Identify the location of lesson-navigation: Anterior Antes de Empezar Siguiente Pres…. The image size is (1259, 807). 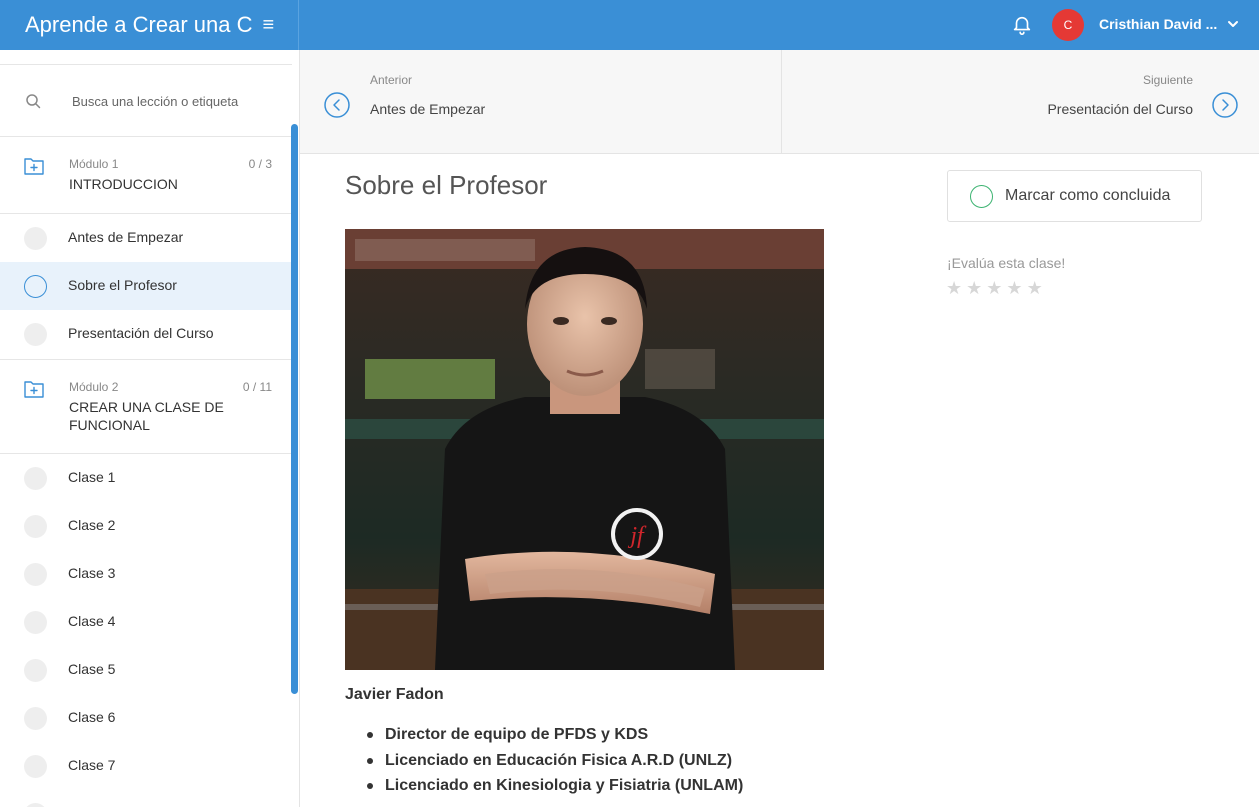
(779, 102).